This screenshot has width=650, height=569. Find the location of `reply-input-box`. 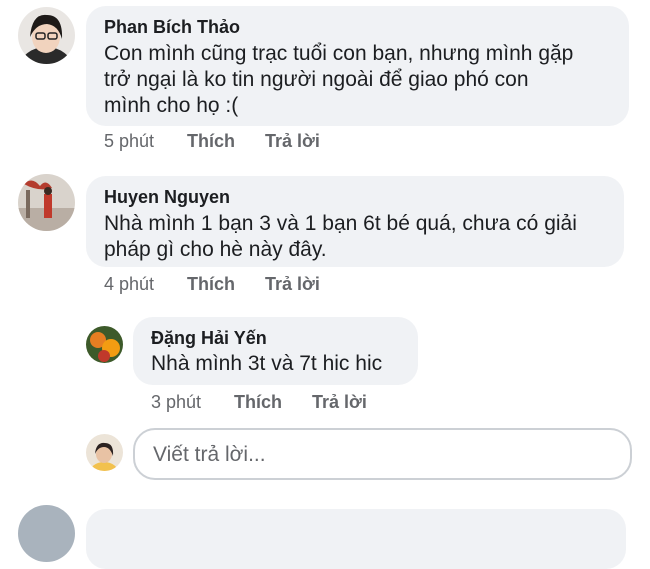

reply-input-box is located at coordinates (382, 454).